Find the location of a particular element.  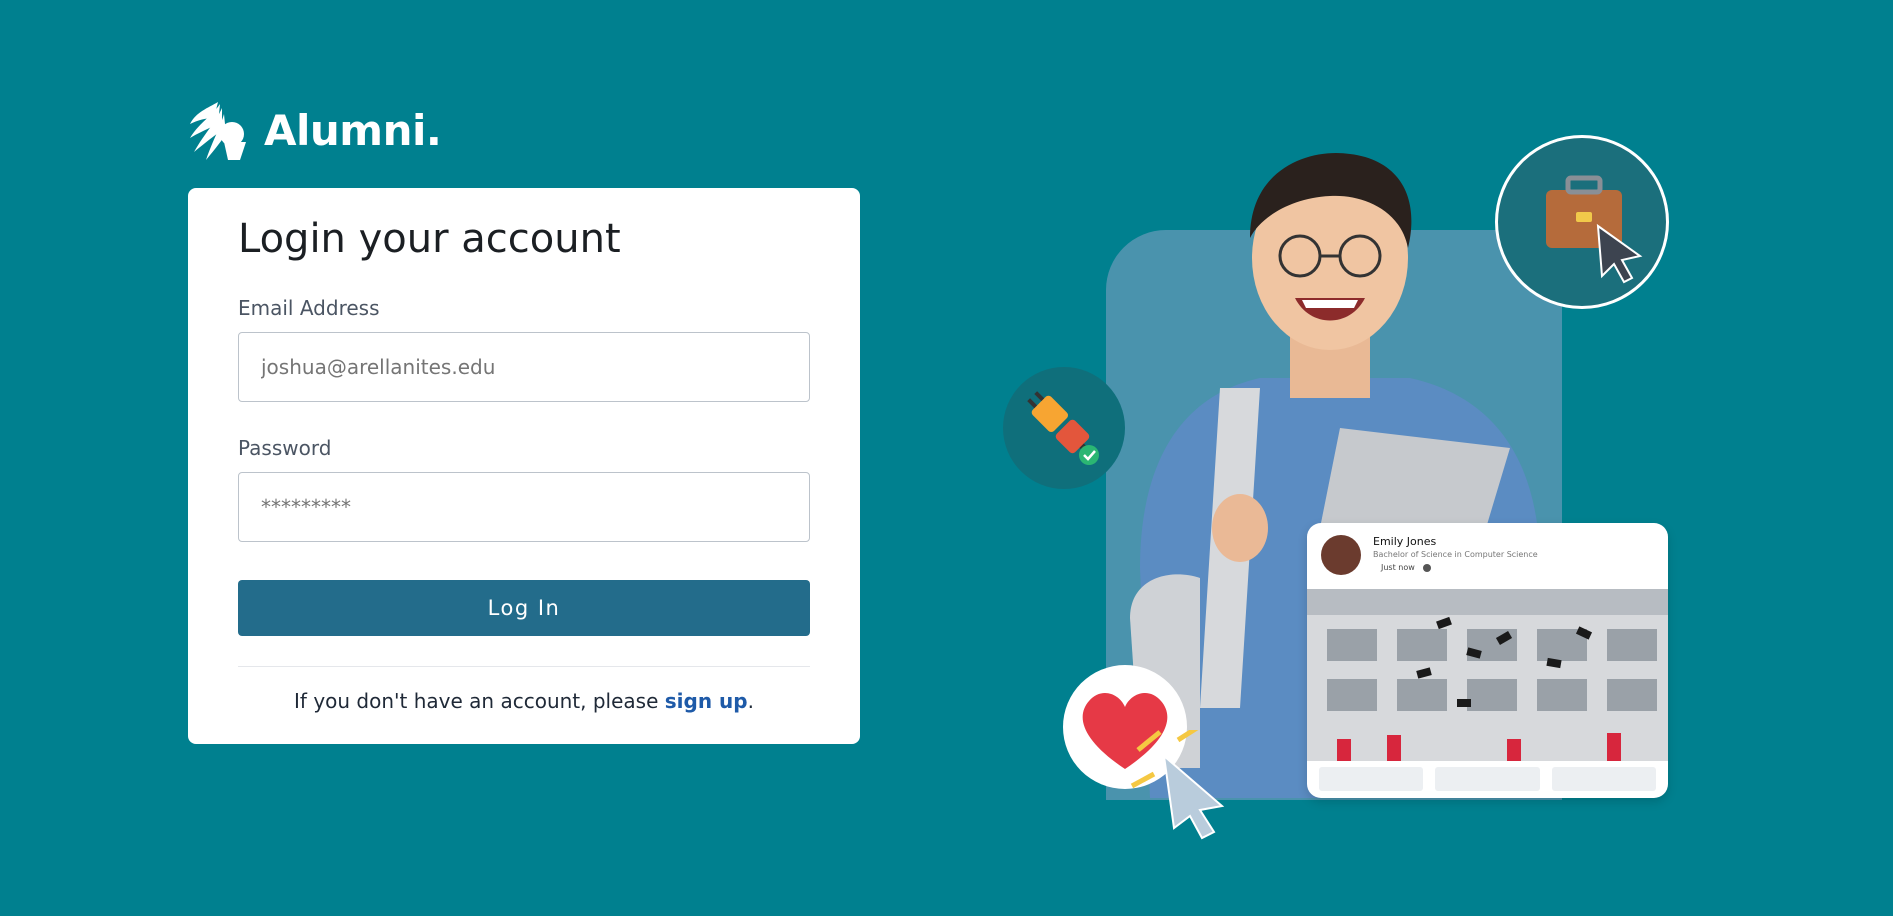

post-time-text: Just now is located at coordinates (1398, 567).